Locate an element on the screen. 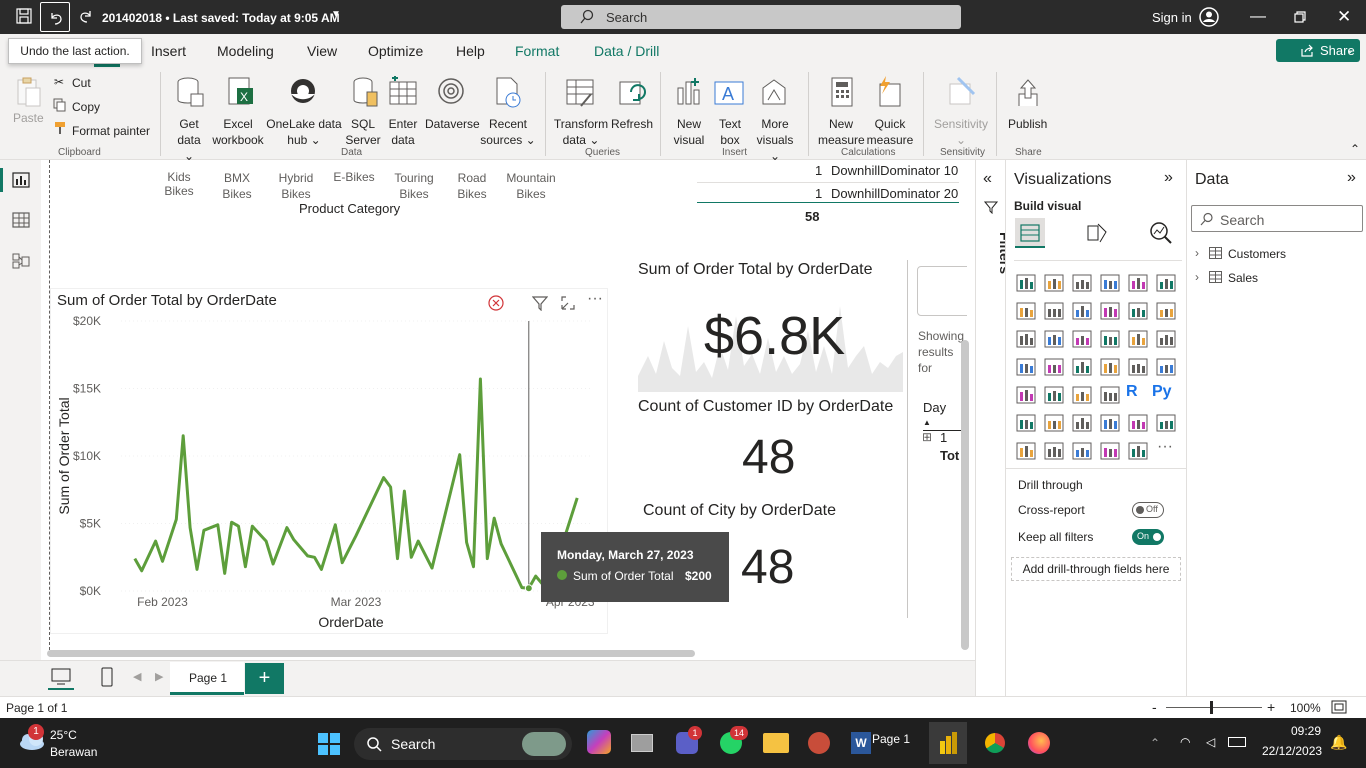  sensitivity-button: Sensitivity ⌄ is located at coordinates (961, 132).